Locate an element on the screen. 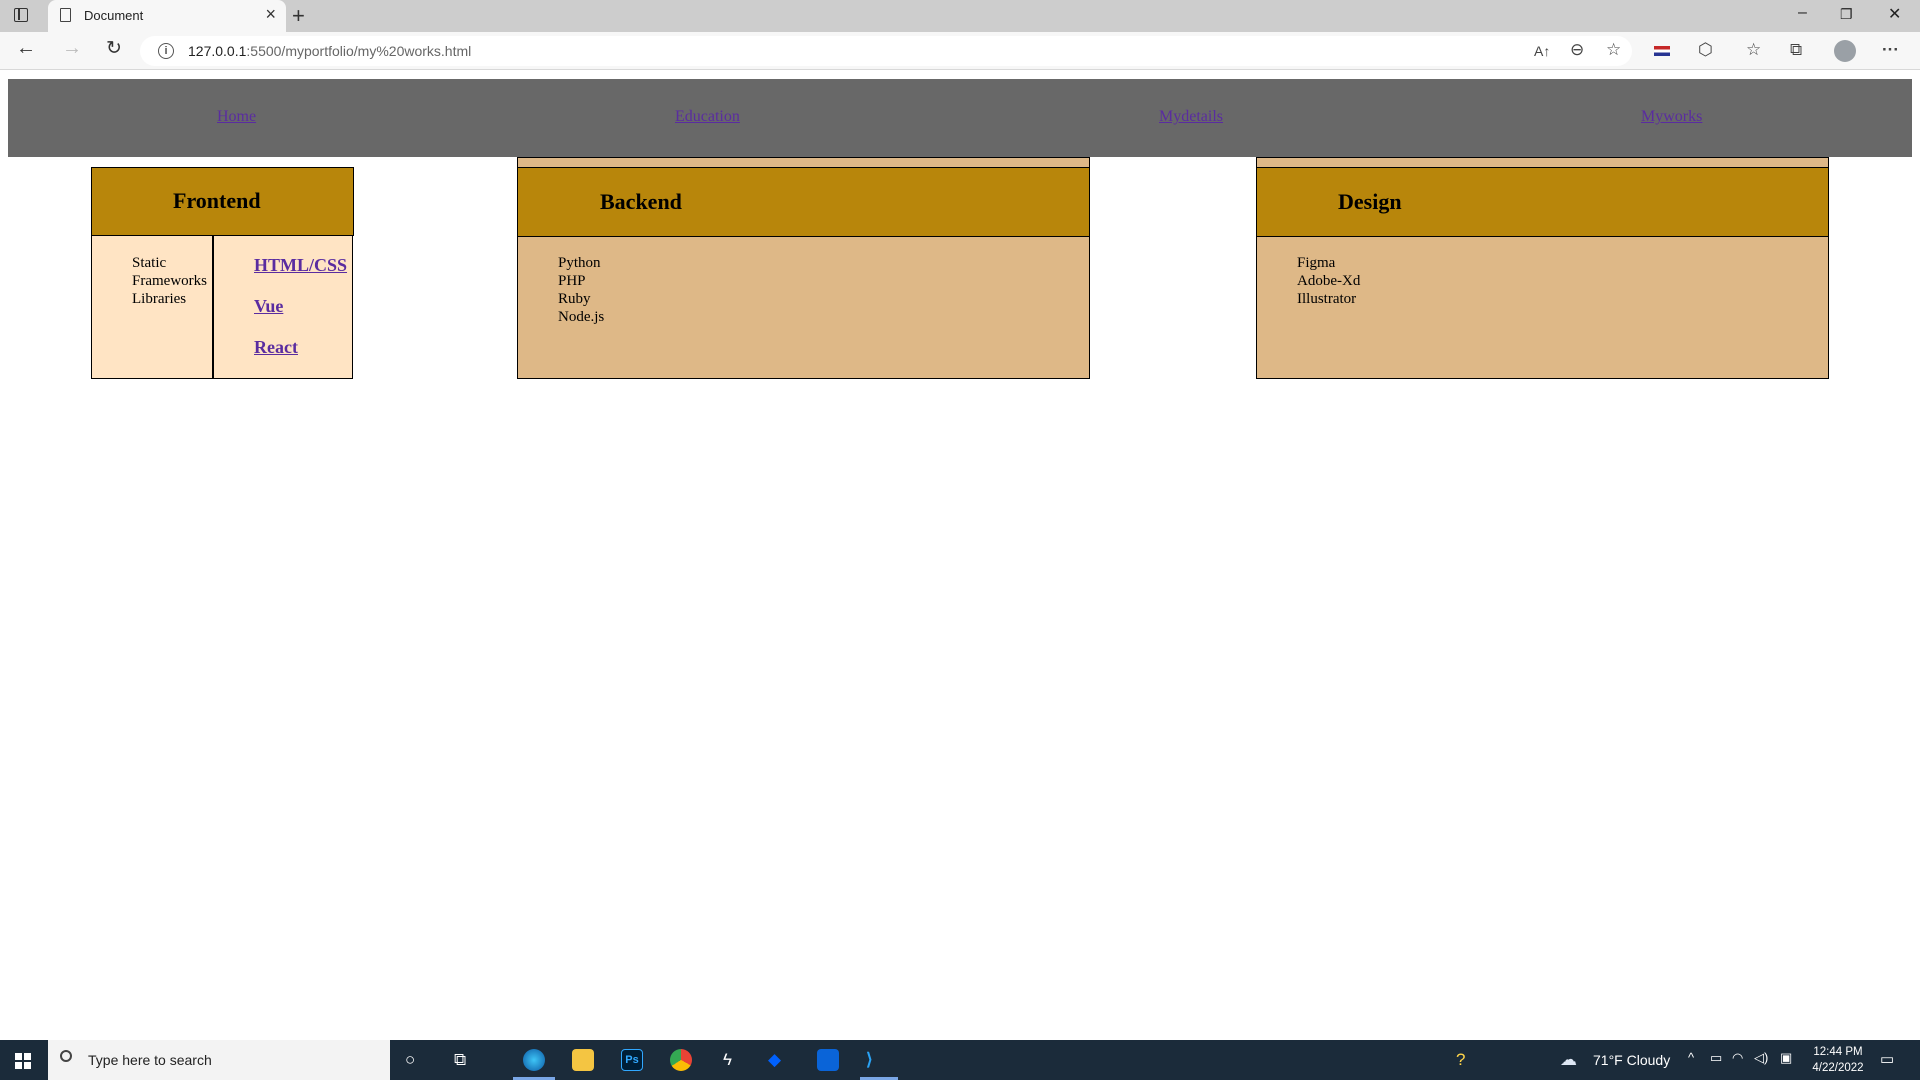  refresh-icon: ↻ is located at coordinates (114, 48).